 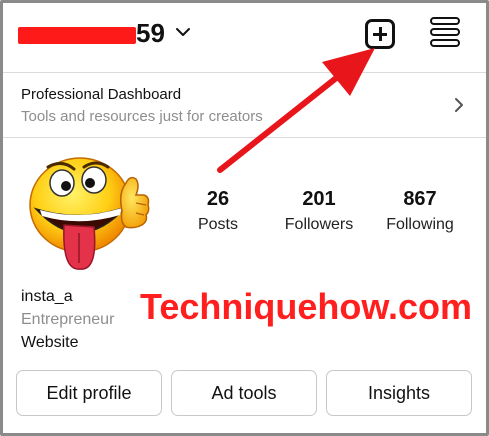 What do you see at coordinates (445, 33) in the screenshot?
I see `hamburger-menu-icon` at bounding box center [445, 33].